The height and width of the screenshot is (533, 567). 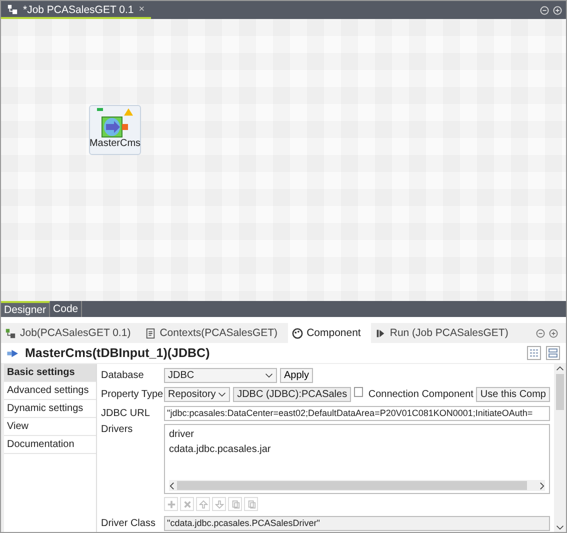 What do you see at coordinates (115, 127) in the screenshot?
I see `database-input-drawing` at bounding box center [115, 127].